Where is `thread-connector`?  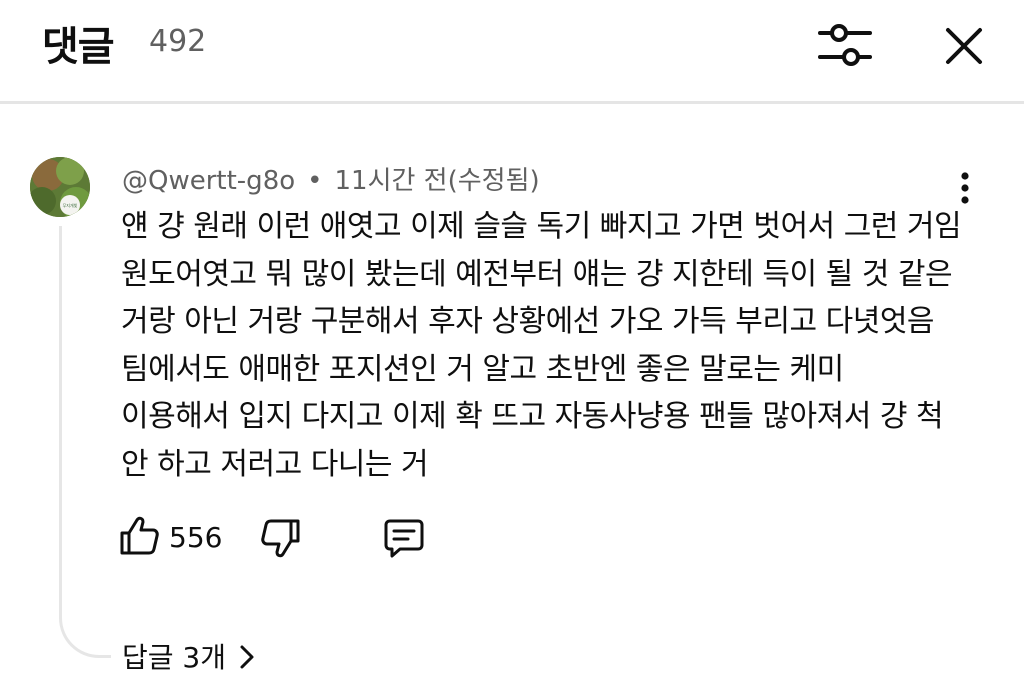 thread-connector is located at coordinates (85, 635).